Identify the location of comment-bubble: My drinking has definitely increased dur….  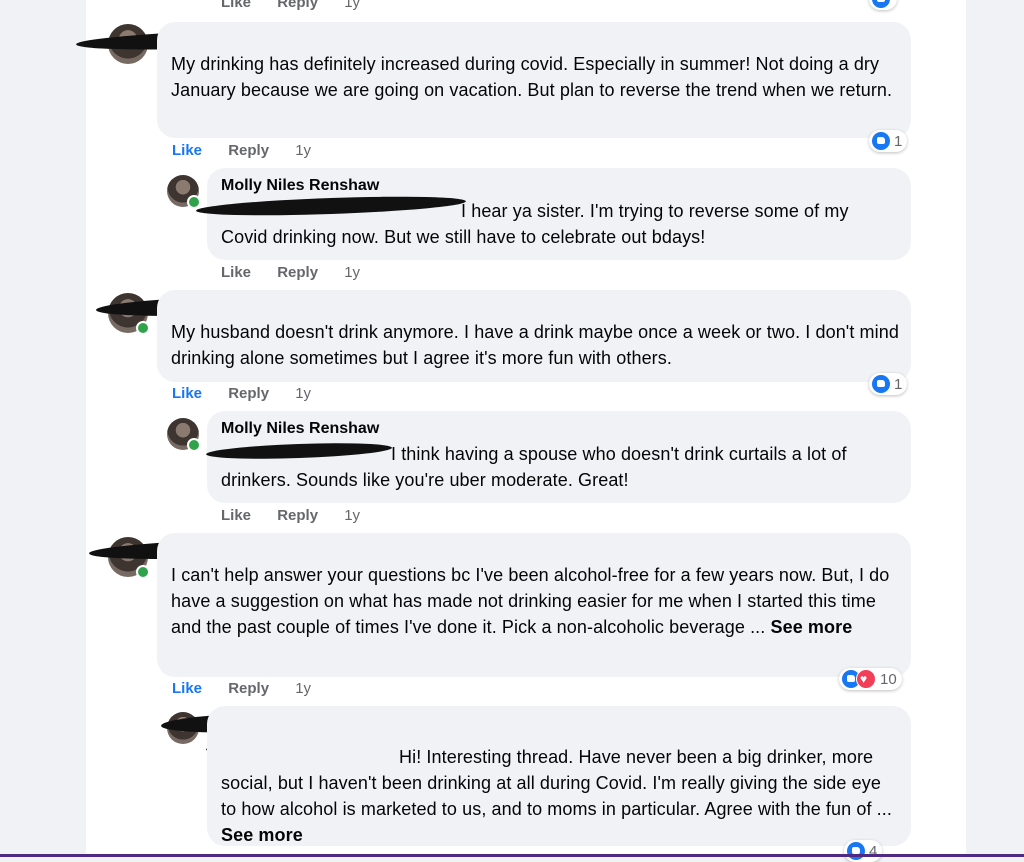
(534, 80).